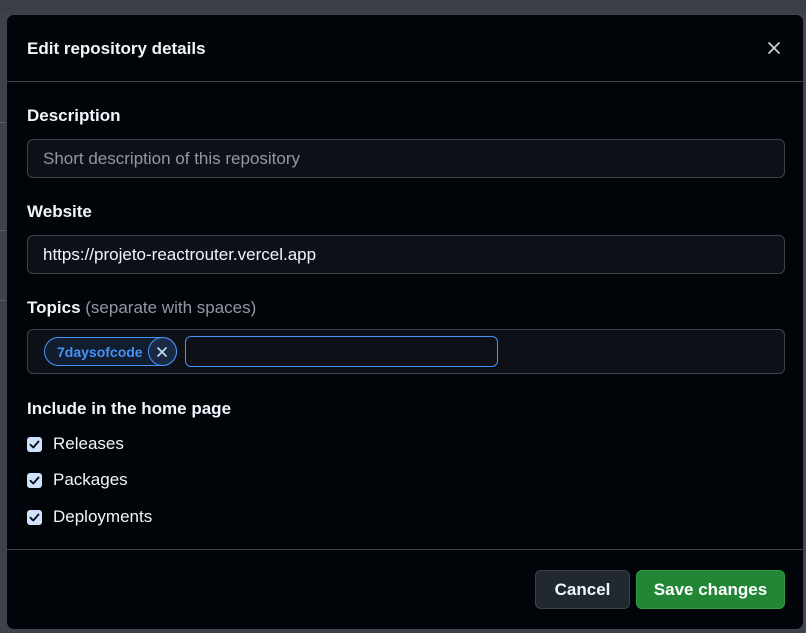  What do you see at coordinates (90, 479) in the screenshot?
I see `packages-label: Packages` at bounding box center [90, 479].